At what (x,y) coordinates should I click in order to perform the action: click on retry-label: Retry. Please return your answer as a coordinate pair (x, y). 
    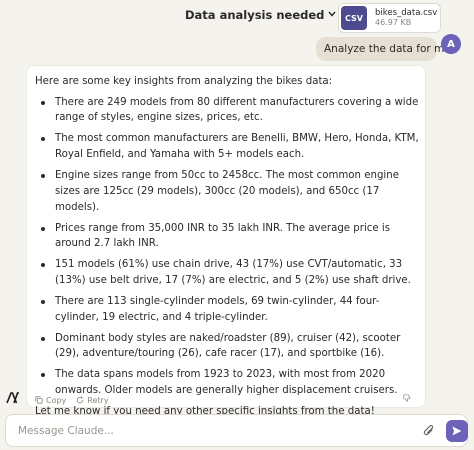
    Looking at the image, I should click on (98, 400).